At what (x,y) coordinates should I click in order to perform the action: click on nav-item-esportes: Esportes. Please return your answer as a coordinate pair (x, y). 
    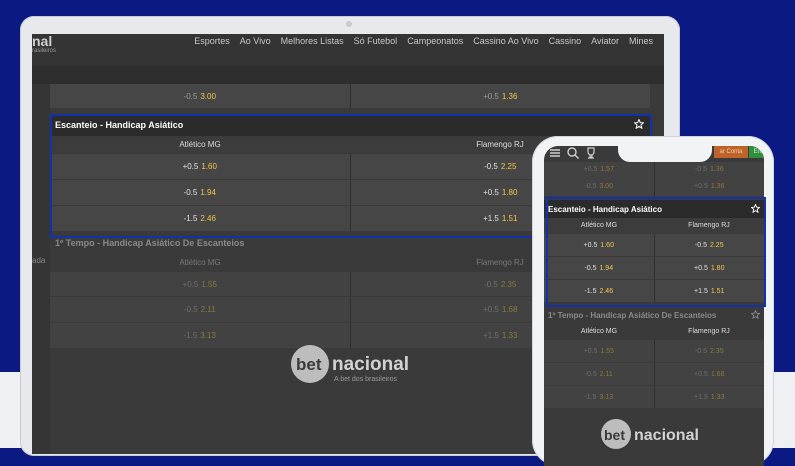
    Looking at the image, I should click on (212, 41).